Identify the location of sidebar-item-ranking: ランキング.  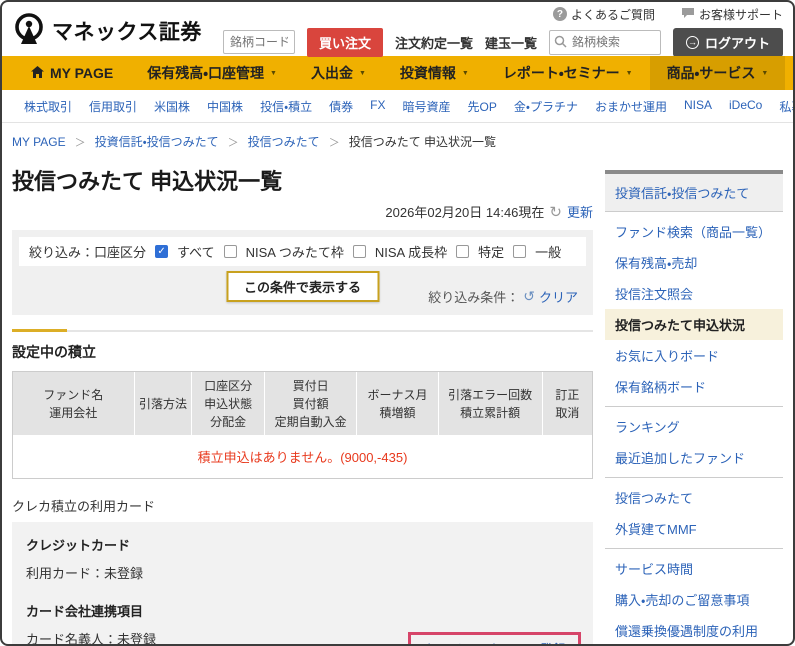
(694, 426).